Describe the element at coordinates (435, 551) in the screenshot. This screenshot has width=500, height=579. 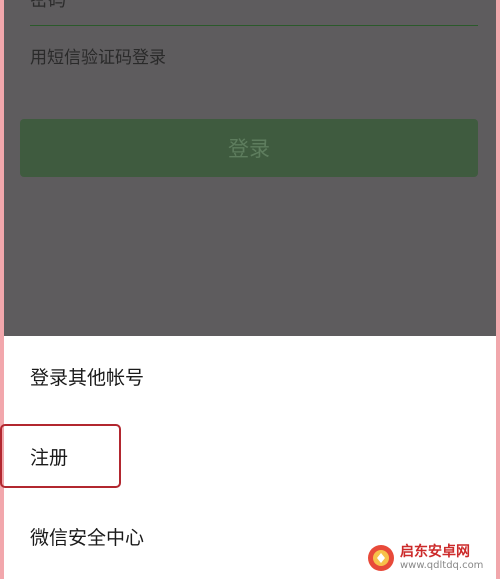
I see `watermark-title: 启东安卓网` at that location.